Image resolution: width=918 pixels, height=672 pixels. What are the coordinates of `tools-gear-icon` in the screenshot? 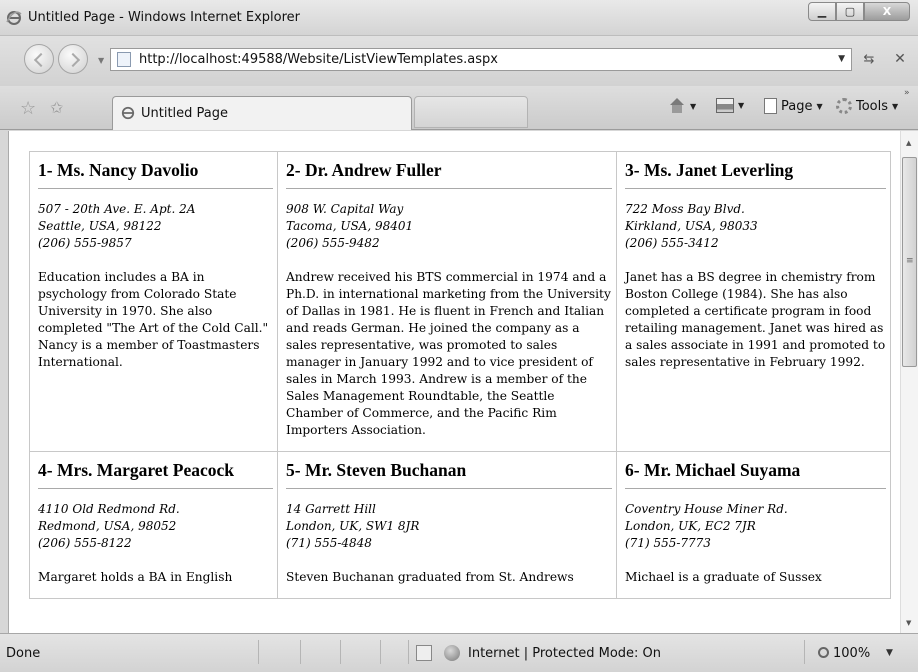 It's located at (844, 106).